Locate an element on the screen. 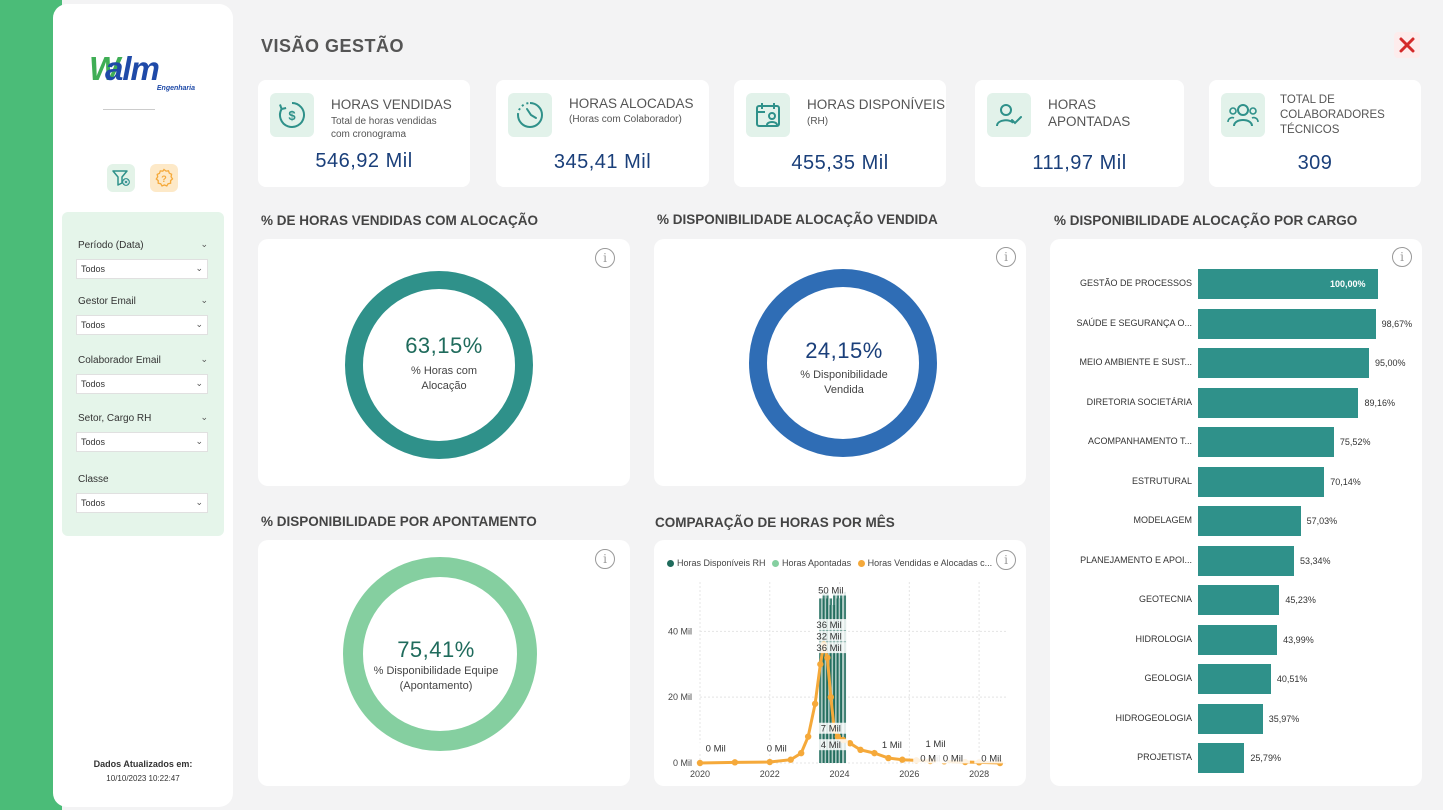  donut-value: 75,41% is located at coordinates (436, 649).